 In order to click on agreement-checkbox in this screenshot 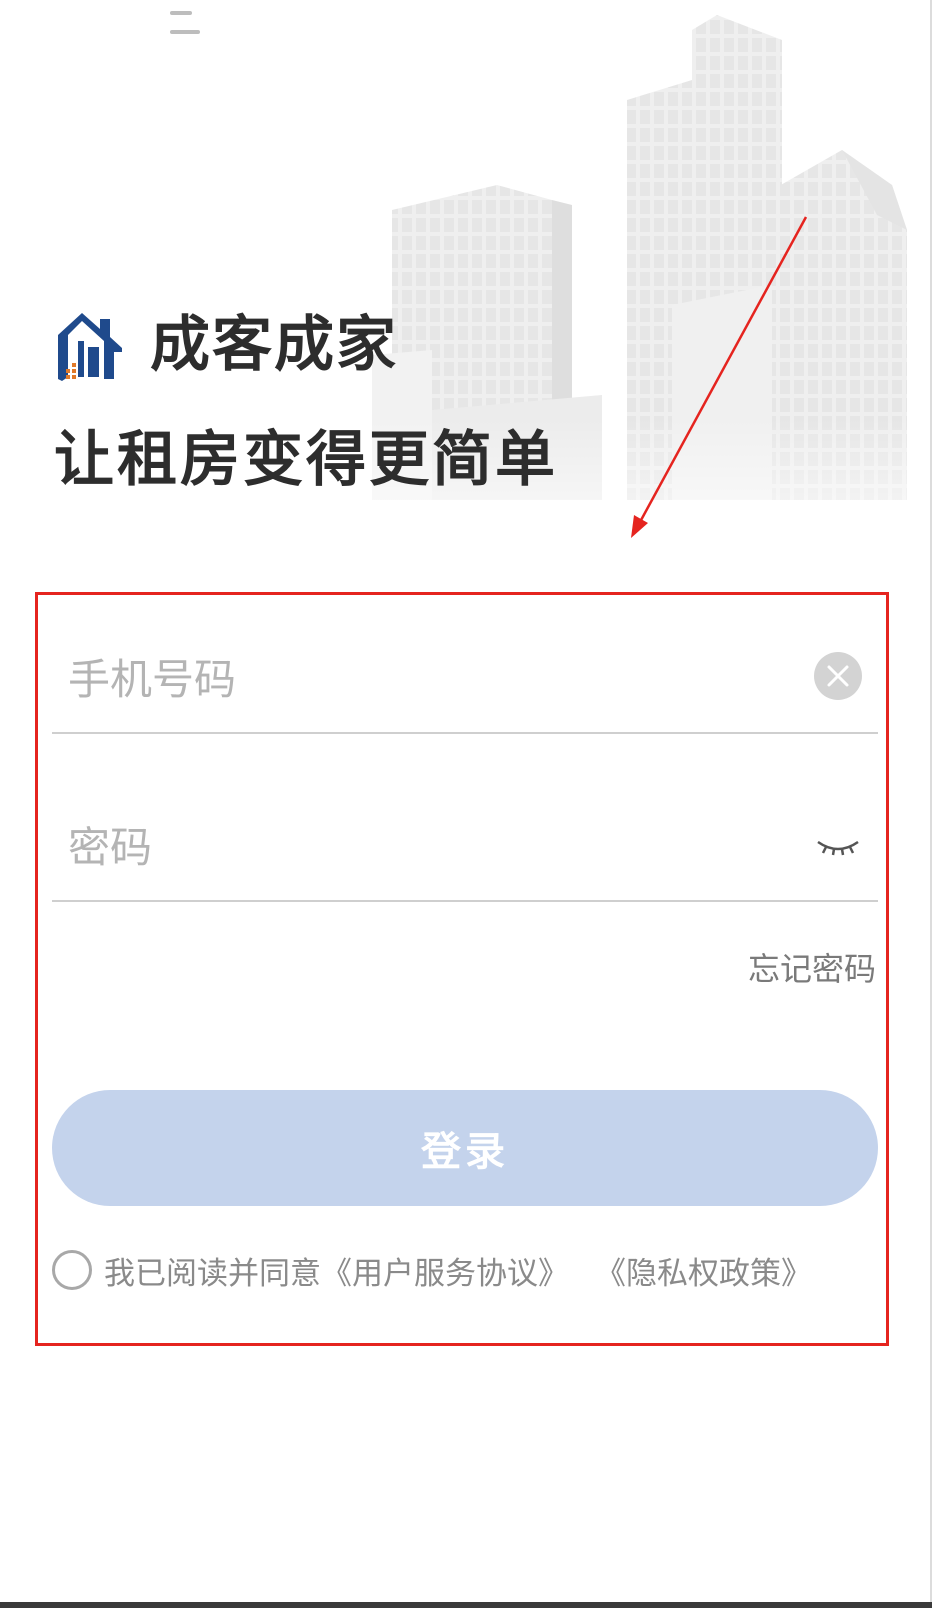, I will do `click(72, 1270)`.